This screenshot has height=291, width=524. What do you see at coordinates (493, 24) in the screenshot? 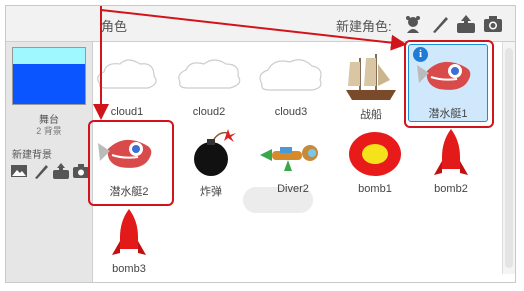
I see `camera-icon` at bounding box center [493, 24].